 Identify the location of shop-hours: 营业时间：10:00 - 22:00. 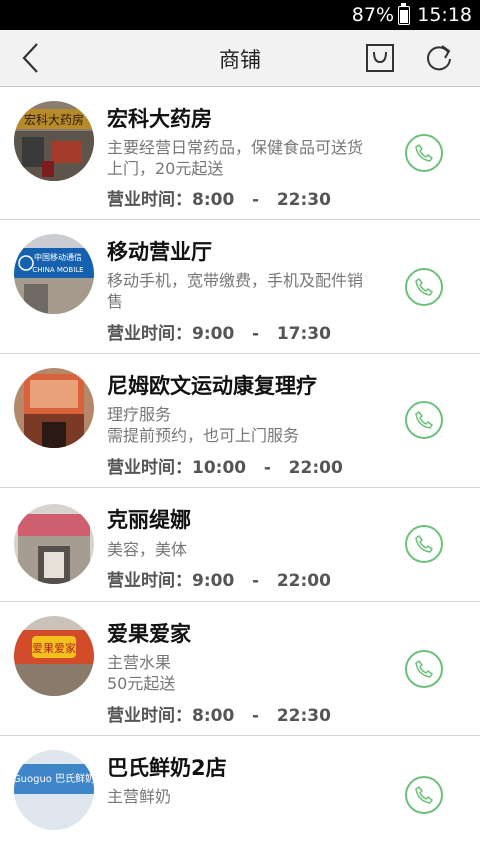
(225, 468).